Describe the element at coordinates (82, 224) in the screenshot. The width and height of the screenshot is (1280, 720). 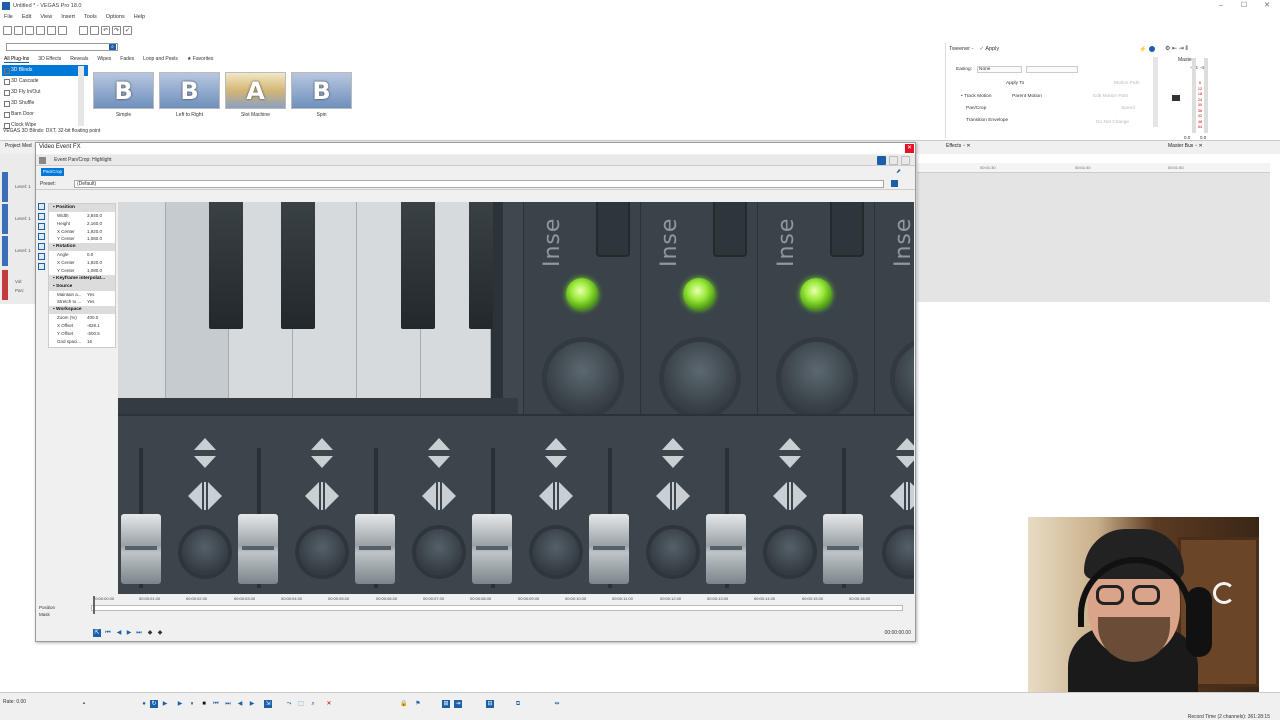
I see `property-row: Height 2,160.0` at that location.